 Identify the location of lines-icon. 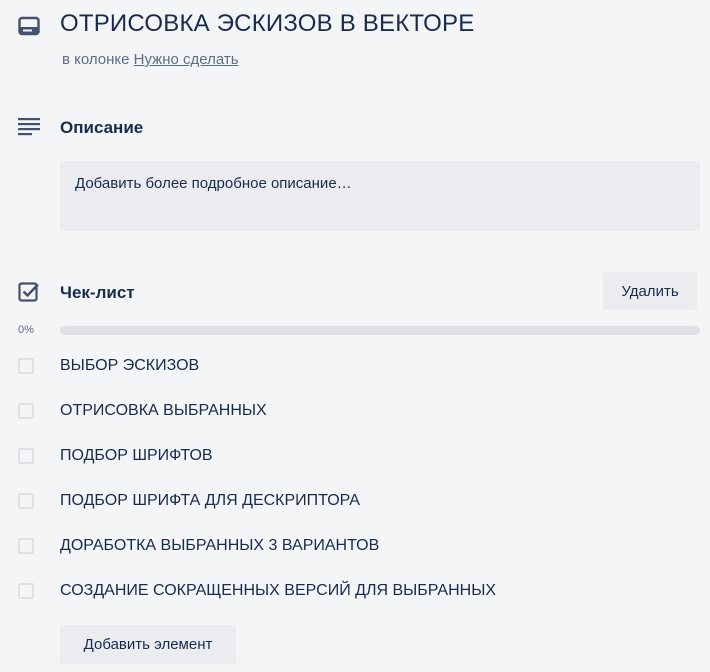
(29, 127).